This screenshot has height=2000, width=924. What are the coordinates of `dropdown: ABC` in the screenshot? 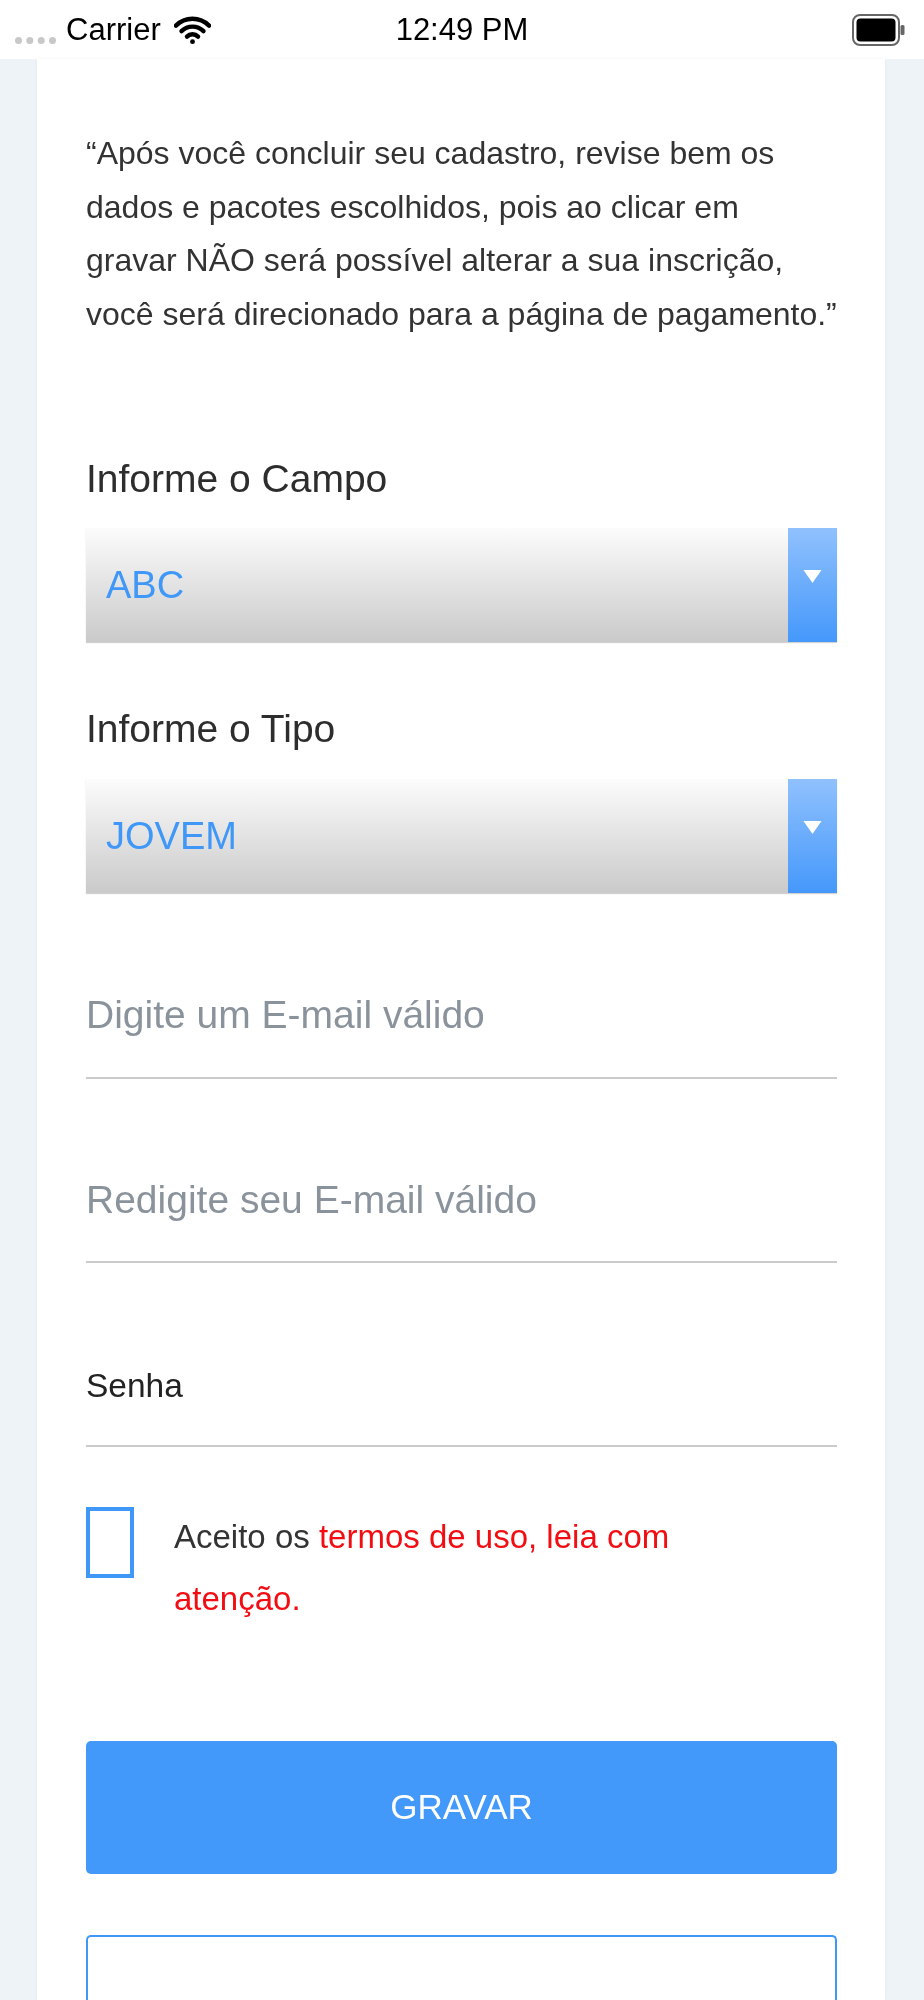 It's located at (461, 585).